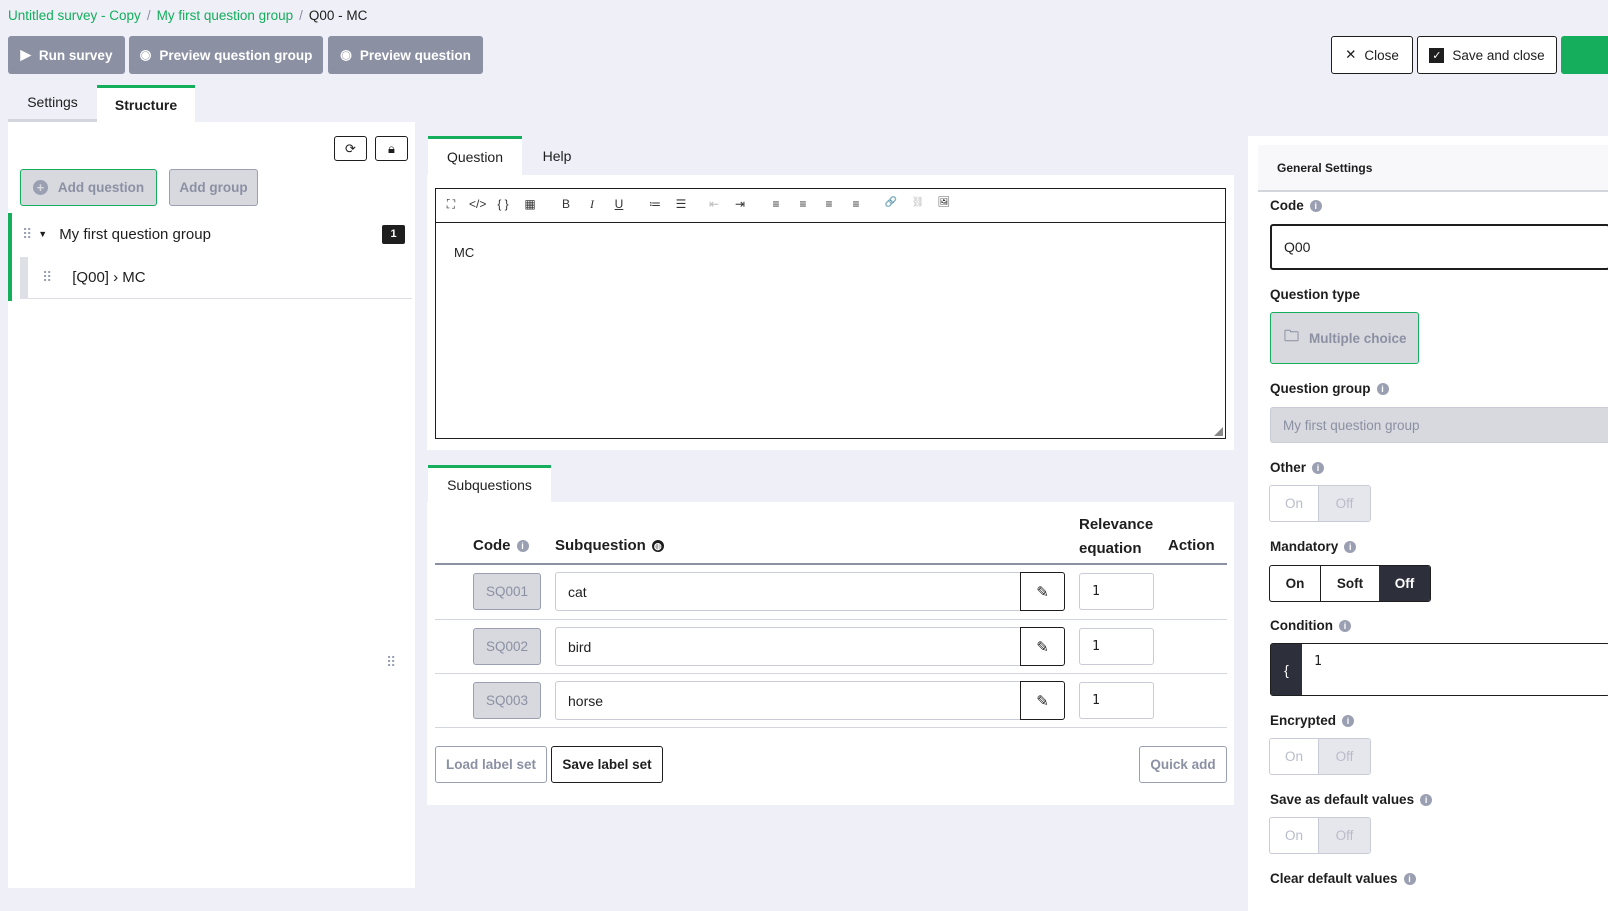 This screenshot has height=911, width=1608. I want to click on tab-structure-label: Structure, so click(146, 105).